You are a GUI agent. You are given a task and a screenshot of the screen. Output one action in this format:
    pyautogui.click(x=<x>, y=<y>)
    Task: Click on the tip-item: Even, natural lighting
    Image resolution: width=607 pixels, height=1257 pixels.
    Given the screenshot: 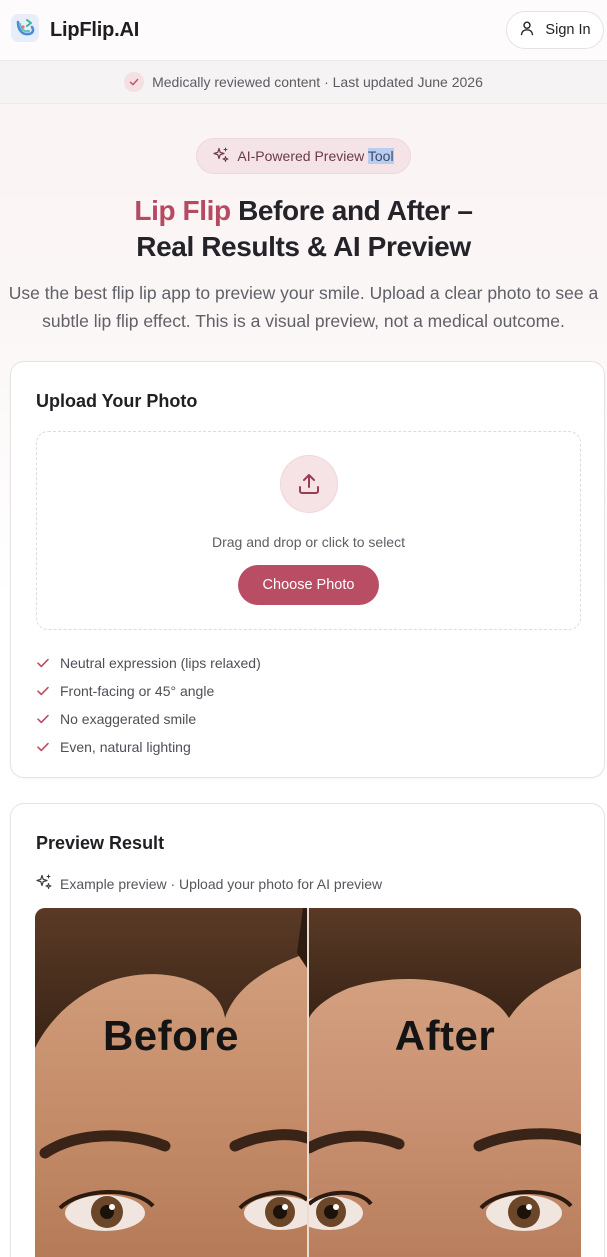 What is the action you would take?
    pyautogui.click(x=148, y=747)
    